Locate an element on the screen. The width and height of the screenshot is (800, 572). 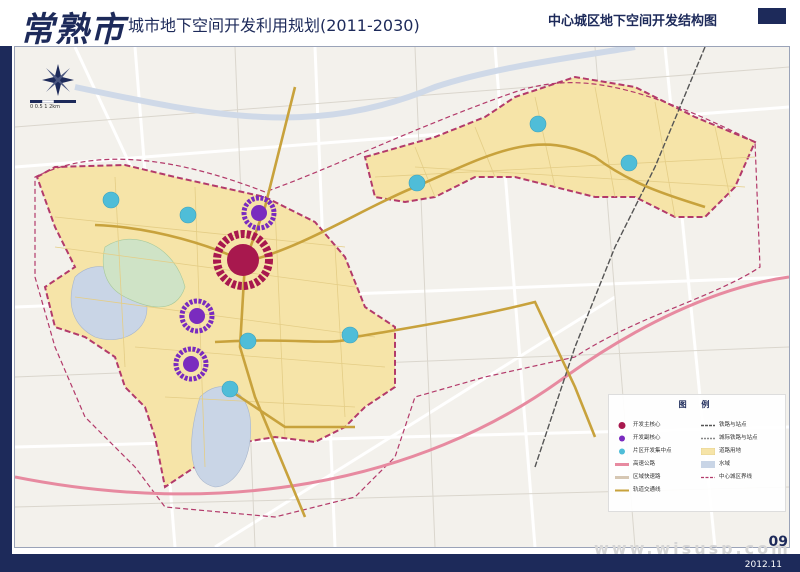
railway-line-icon is located at coordinates (708, 425).